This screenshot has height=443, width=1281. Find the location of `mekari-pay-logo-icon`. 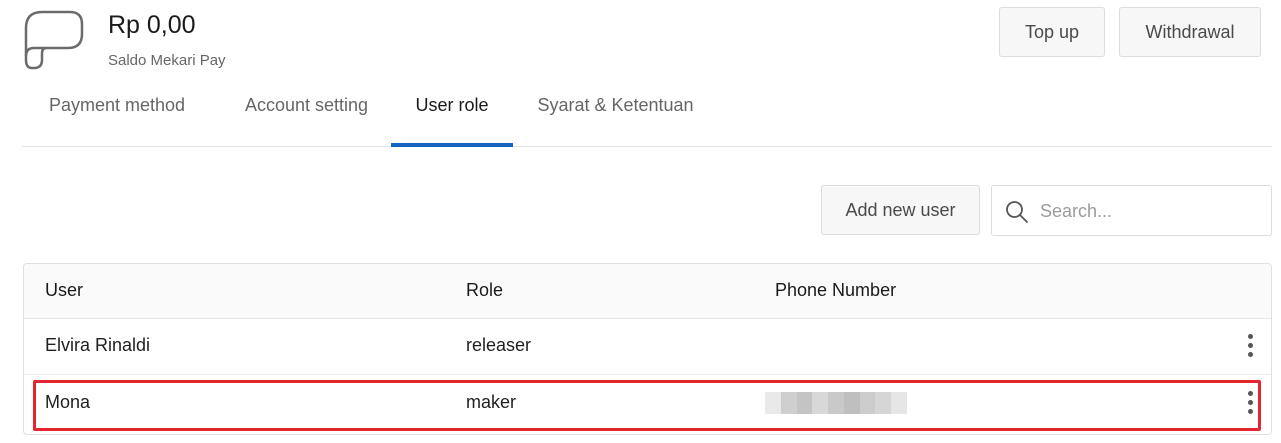

mekari-pay-logo-icon is located at coordinates (54, 40).